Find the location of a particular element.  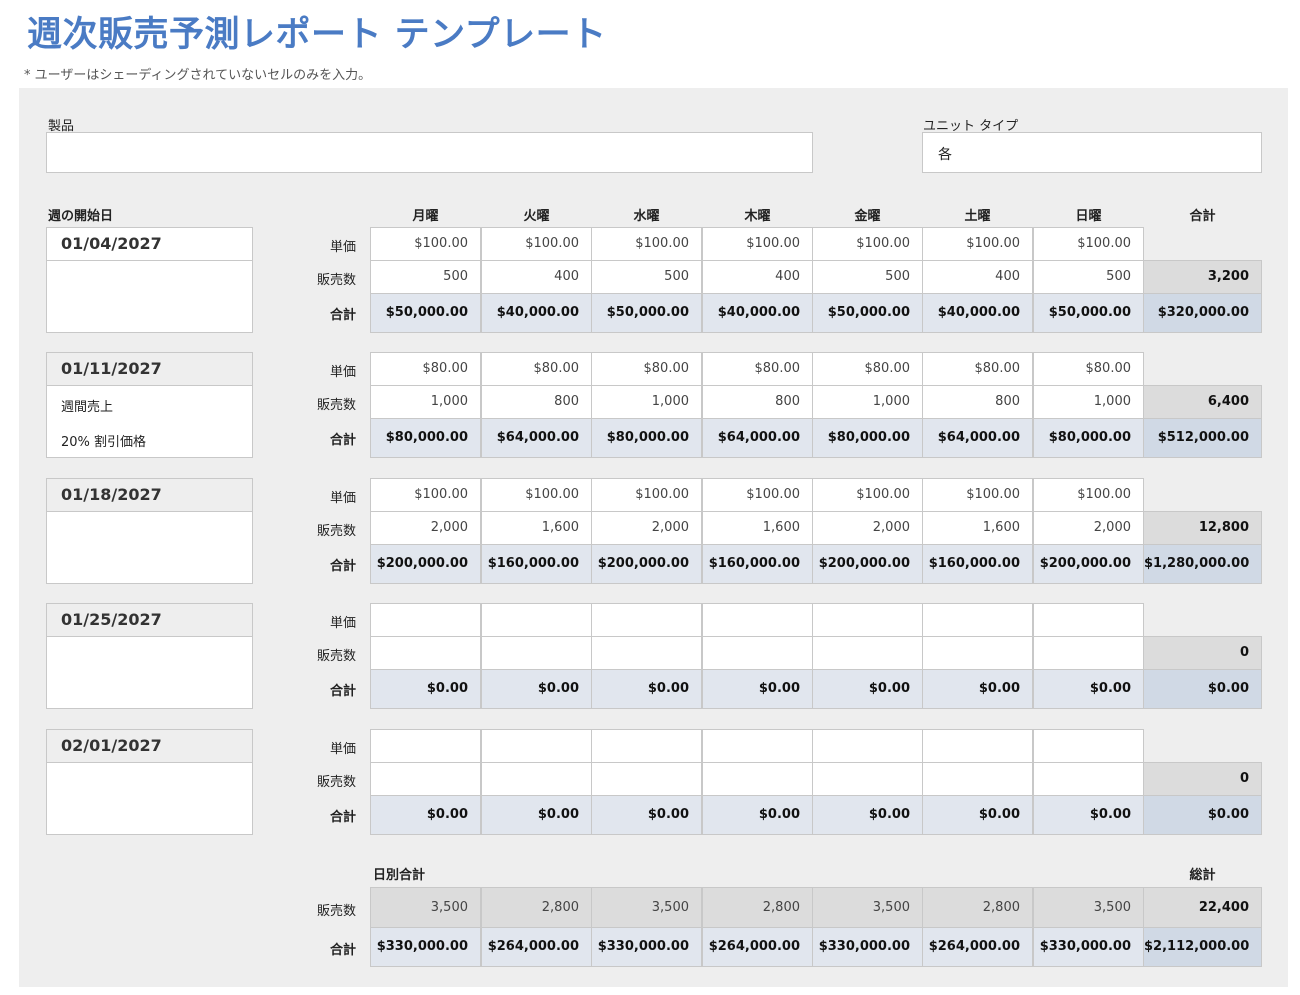

product-field is located at coordinates (429, 152).